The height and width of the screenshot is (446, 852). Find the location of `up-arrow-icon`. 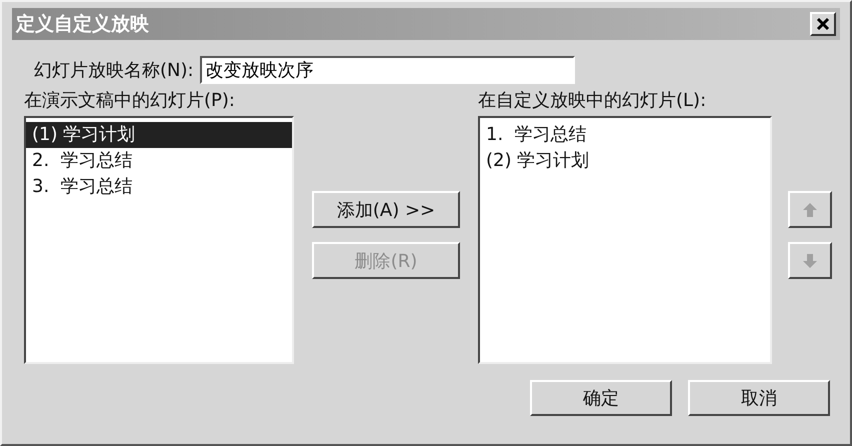

up-arrow-icon is located at coordinates (810, 210).